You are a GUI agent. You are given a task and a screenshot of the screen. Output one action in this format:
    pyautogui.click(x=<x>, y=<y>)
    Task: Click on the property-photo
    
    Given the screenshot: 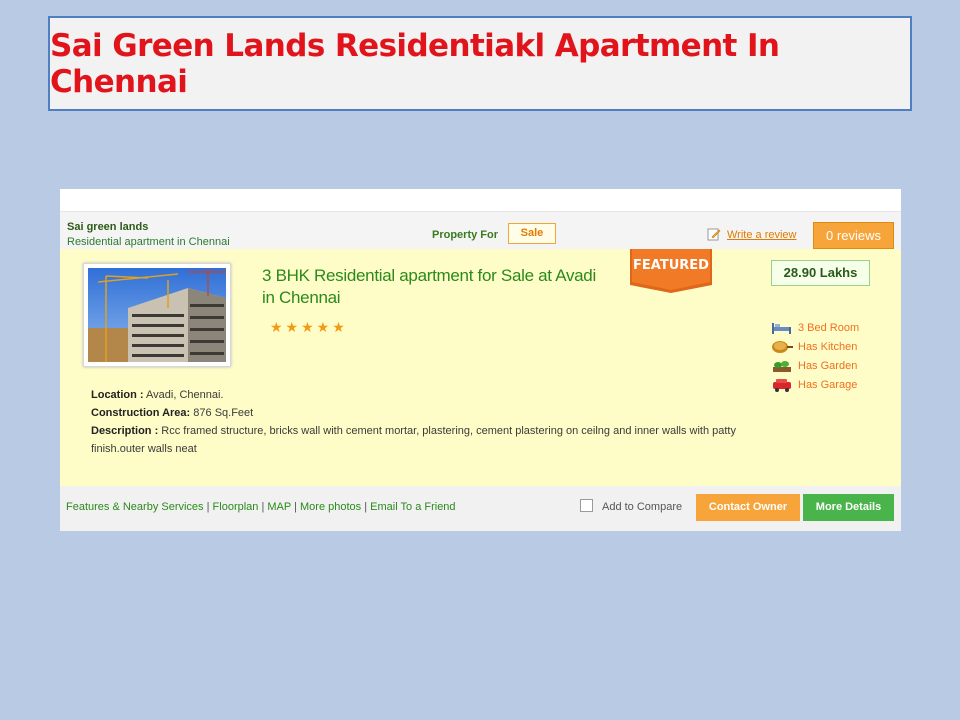 What is the action you would take?
    pyautogui.click(x=157, y=315)
    